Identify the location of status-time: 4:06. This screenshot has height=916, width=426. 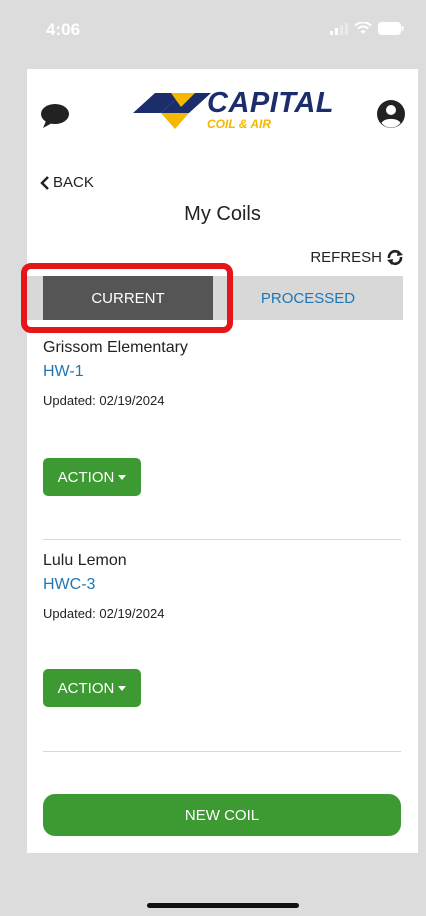
(63, 29).